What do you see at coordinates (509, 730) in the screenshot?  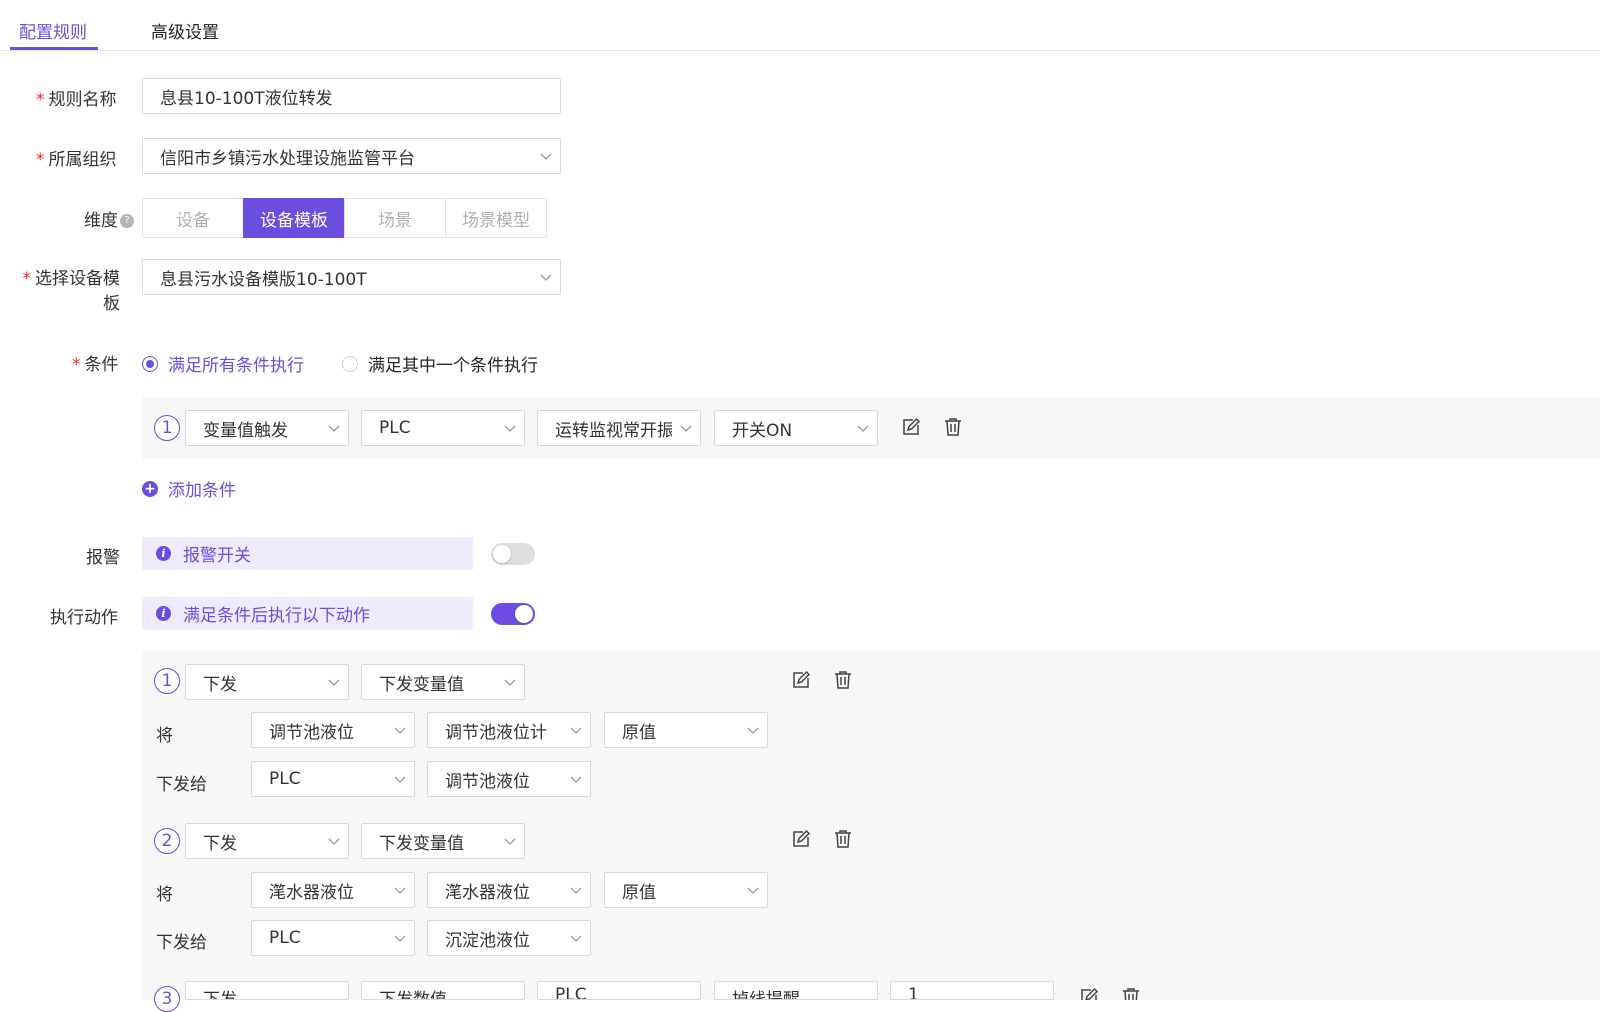 I see `source-variable-select: 调节池液位计` at bounding box center [509, 730].